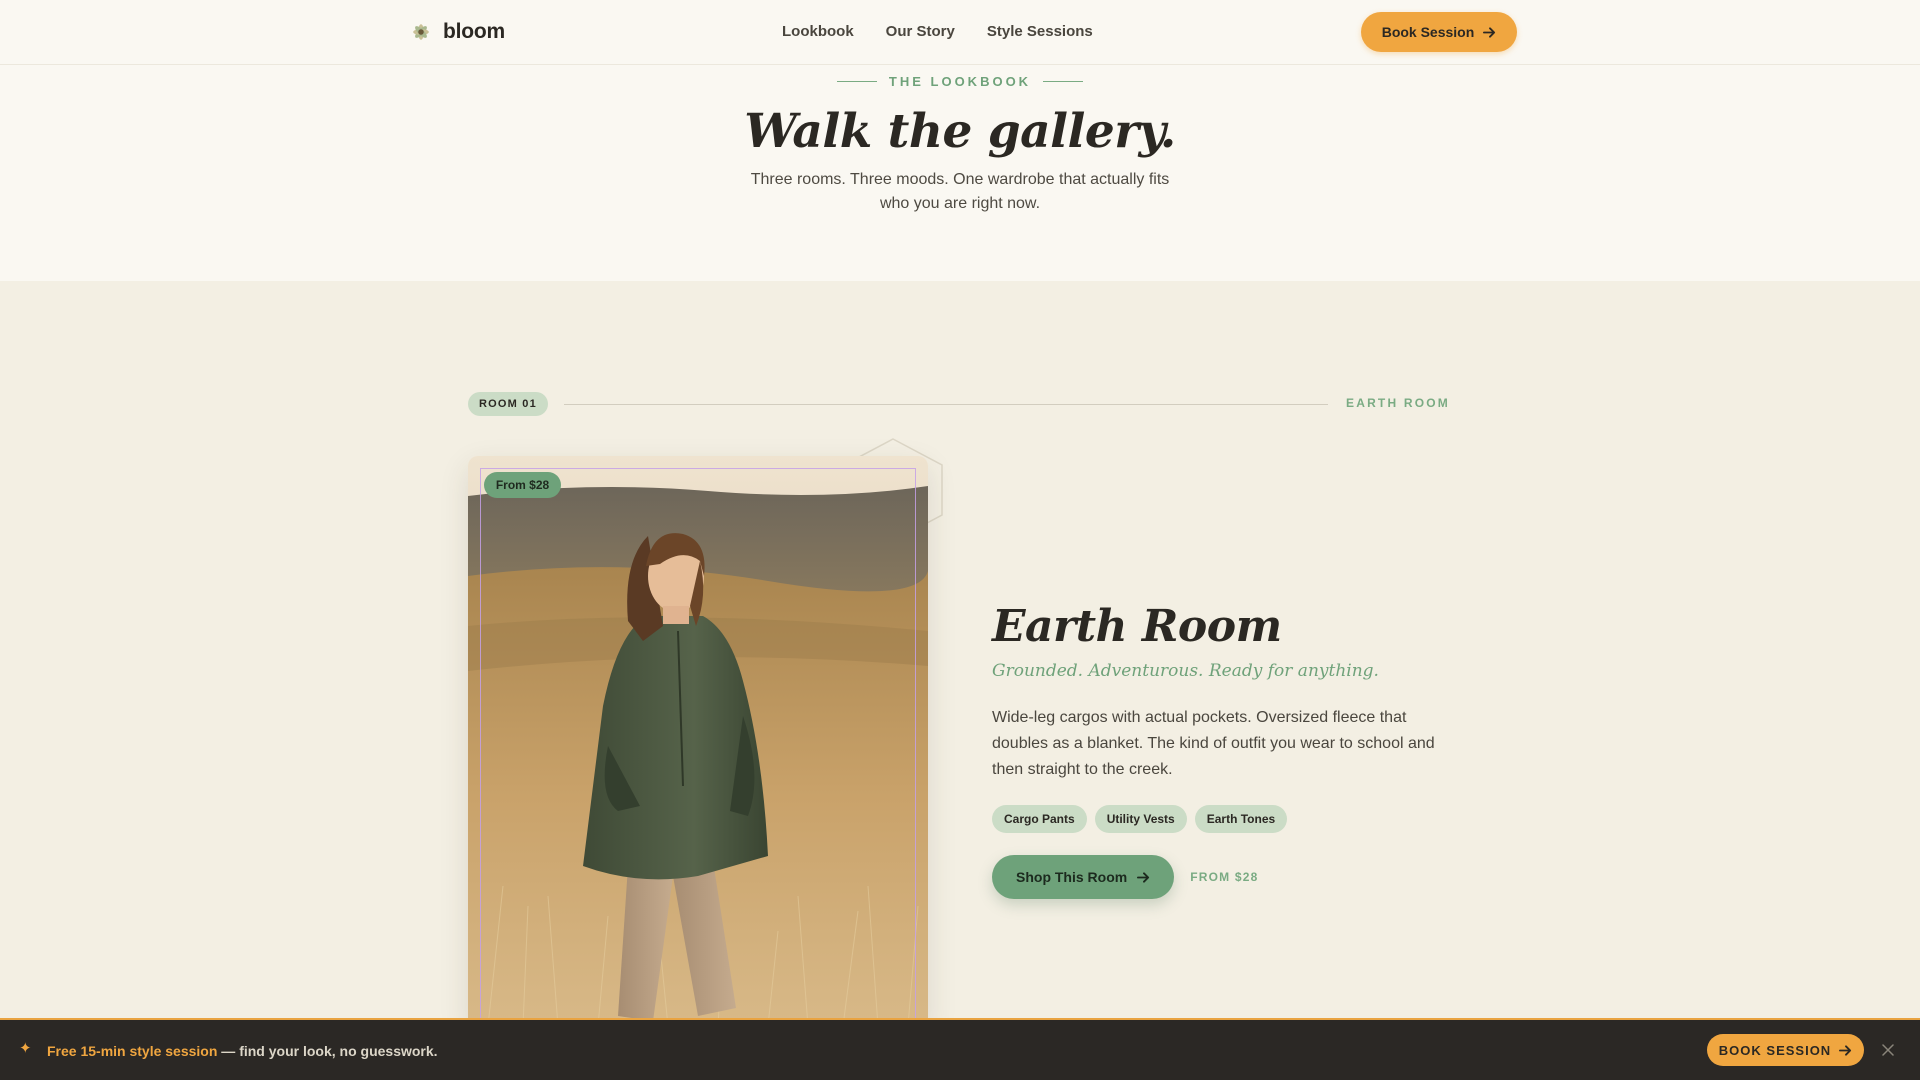  I want to click on hero-title: Walk the gallery., so click(960, 131).